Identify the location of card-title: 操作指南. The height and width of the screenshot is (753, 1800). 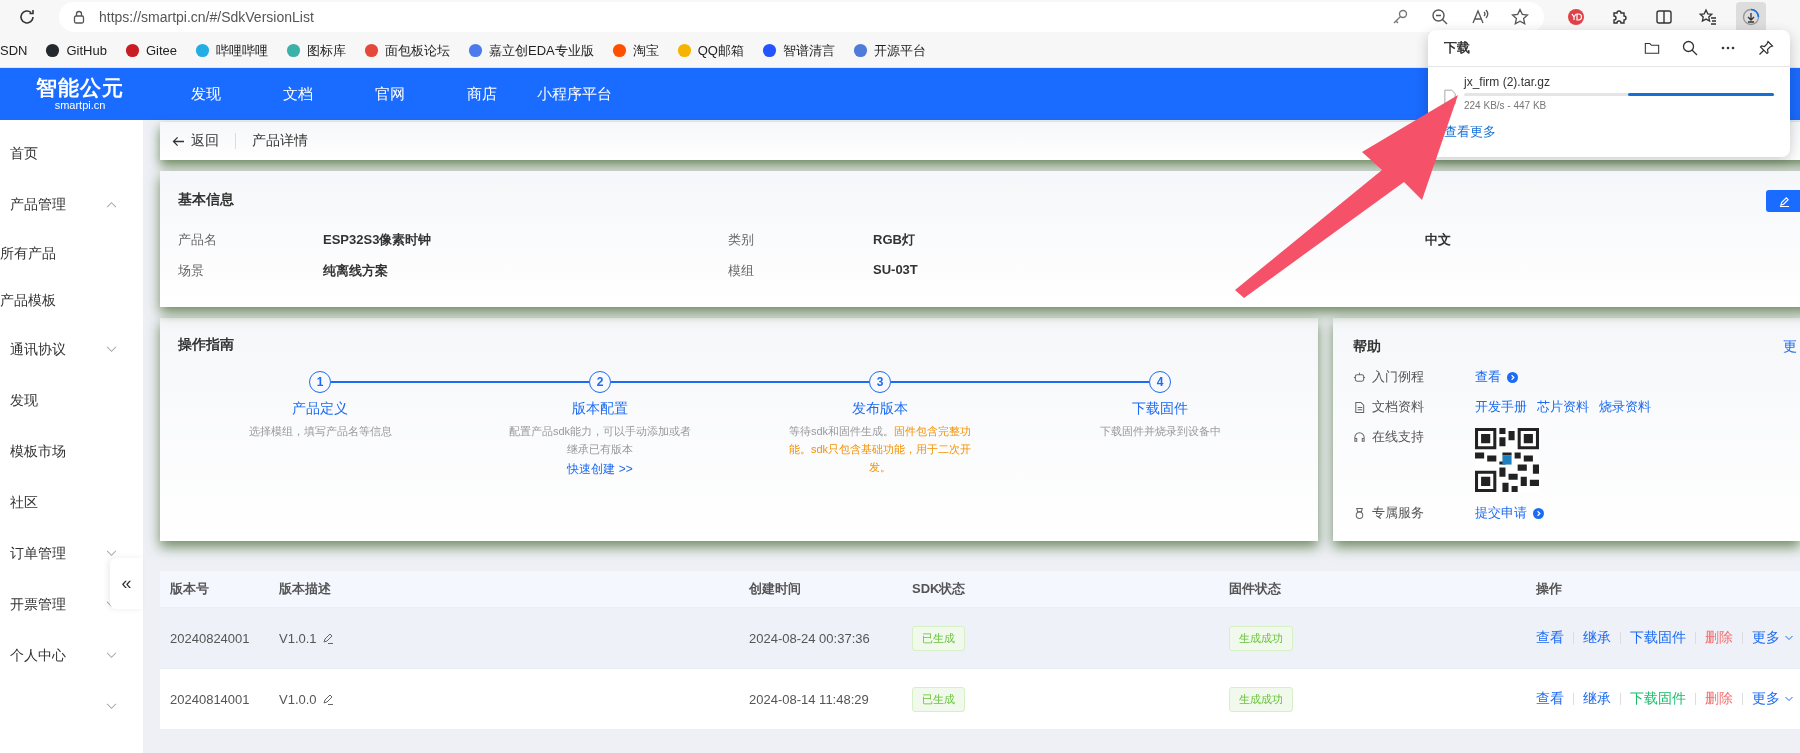
(206, 345).